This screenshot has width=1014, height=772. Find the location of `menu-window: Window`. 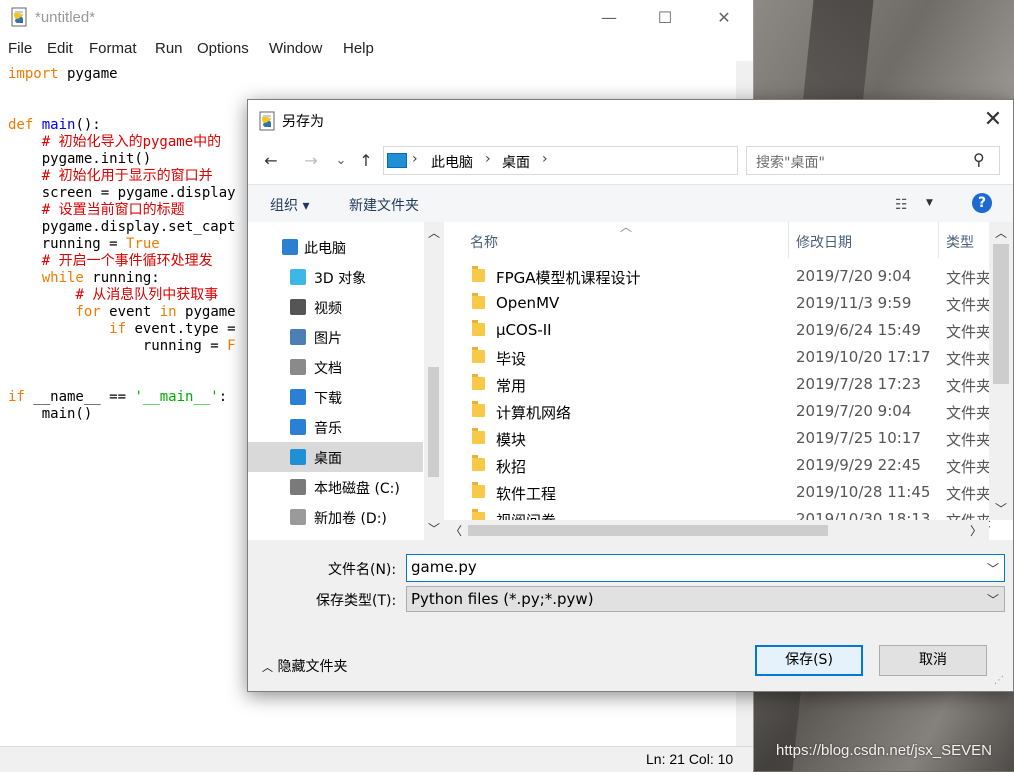

menu-window: Window is located at coordinates (295, 48).